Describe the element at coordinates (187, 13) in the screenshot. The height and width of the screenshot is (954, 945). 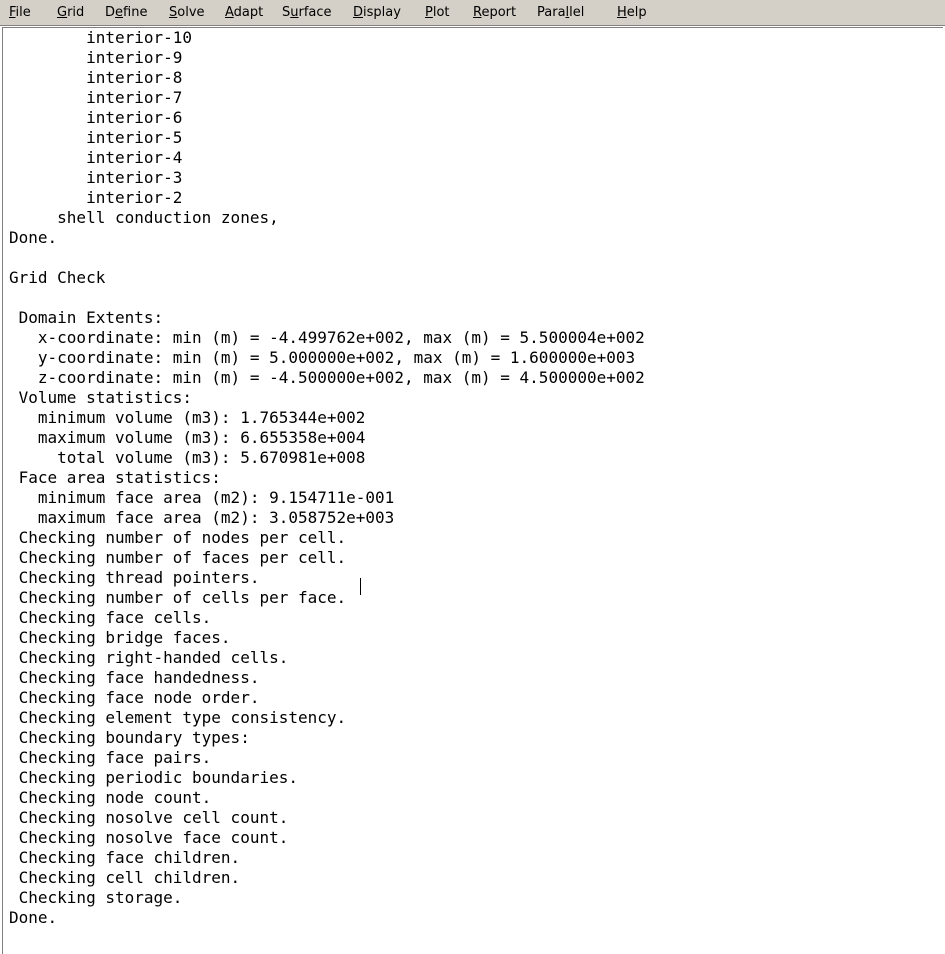
I see `menu-solve: Solve` at that location.